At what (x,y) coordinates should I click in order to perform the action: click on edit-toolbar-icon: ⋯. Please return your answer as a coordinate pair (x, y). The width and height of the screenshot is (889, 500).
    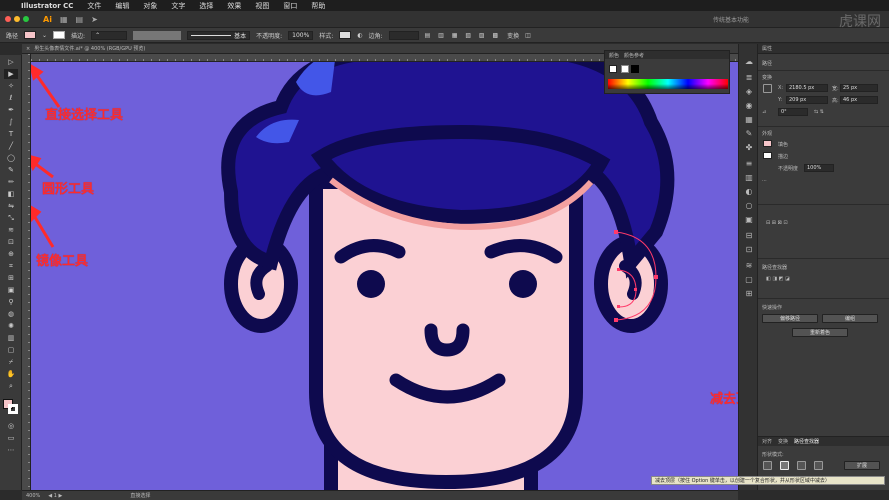
    Looking at the image, I should click on (11, 450).